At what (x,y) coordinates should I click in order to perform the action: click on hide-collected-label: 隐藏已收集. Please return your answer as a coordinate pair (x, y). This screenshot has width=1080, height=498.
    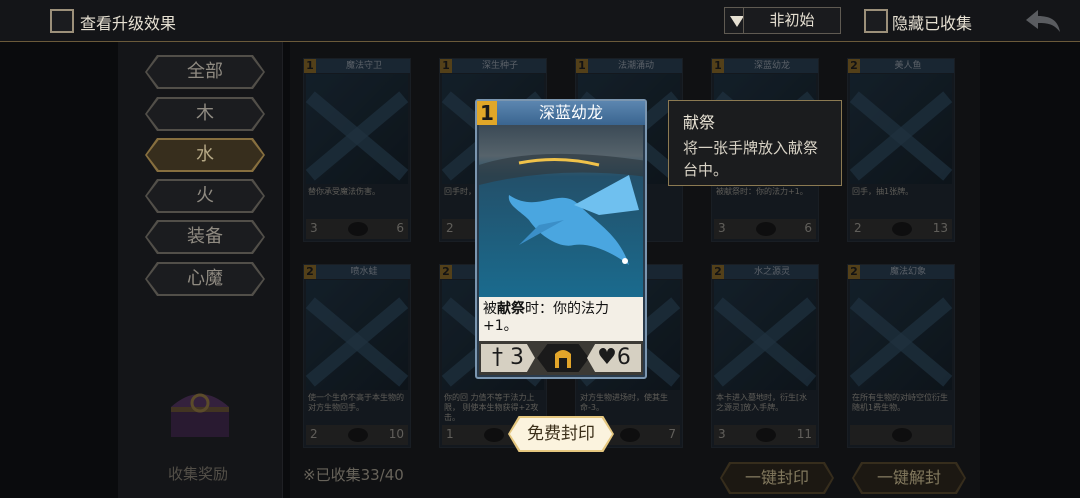
    Looking at the image, I should click on (932, 23).